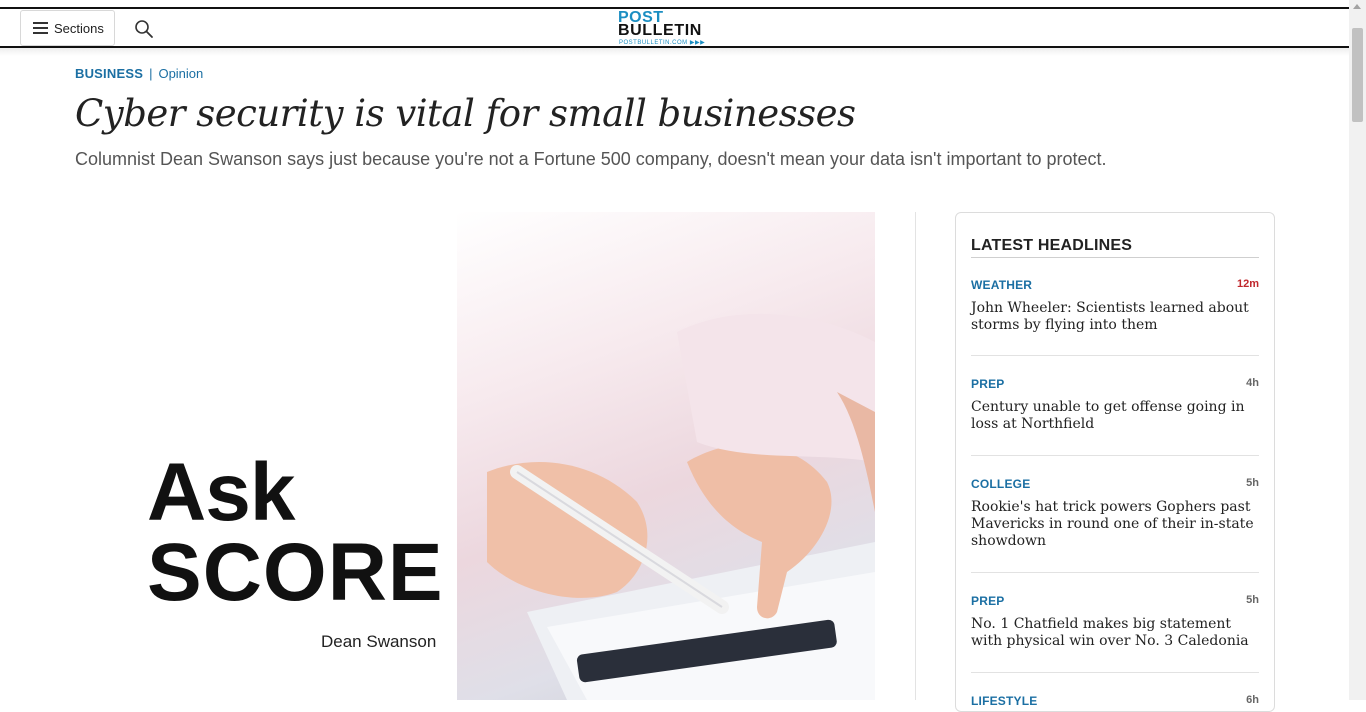 The image size is (1366, 712). Describe the element at coordinates (1115, 257) in the screenshot. I see `title-rule` at that location.